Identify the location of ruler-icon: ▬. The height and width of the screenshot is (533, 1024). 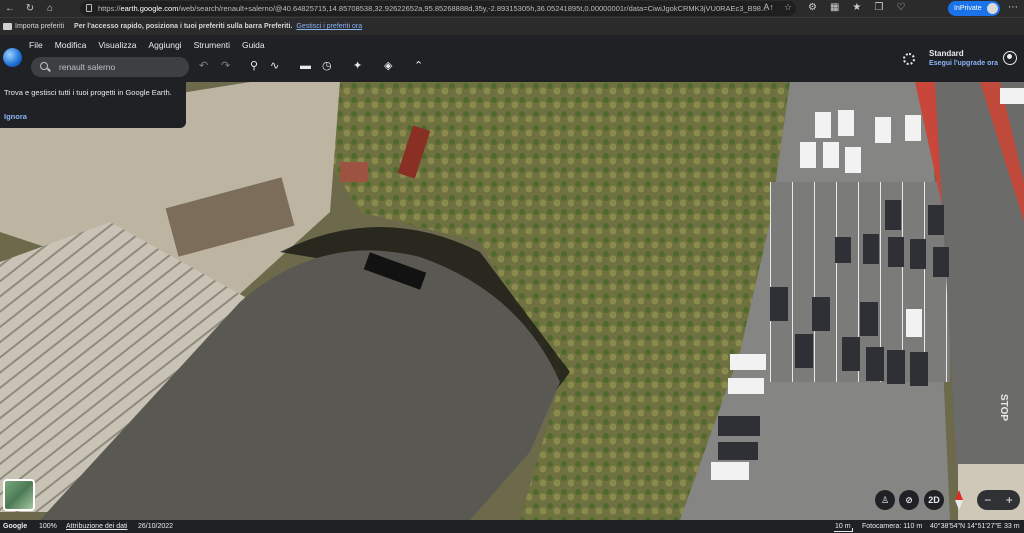
(305, 66).